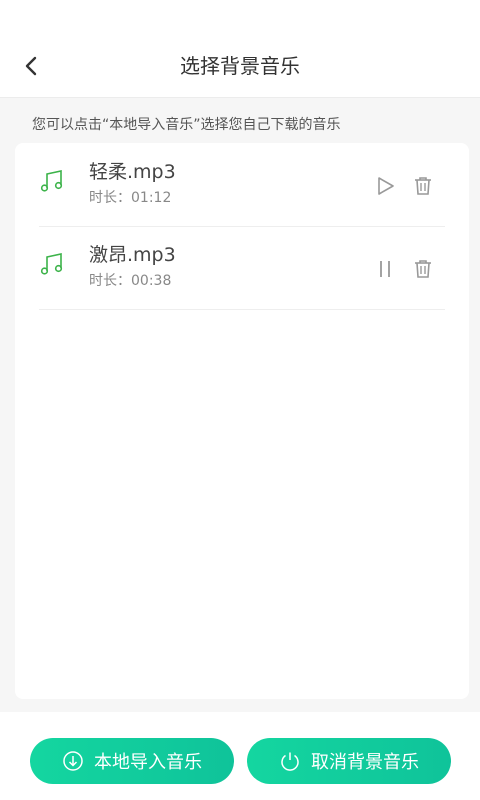 This screenshot has width=480, height=800. I want to click on song-name: 激昂.mp3, so click(132, 255).